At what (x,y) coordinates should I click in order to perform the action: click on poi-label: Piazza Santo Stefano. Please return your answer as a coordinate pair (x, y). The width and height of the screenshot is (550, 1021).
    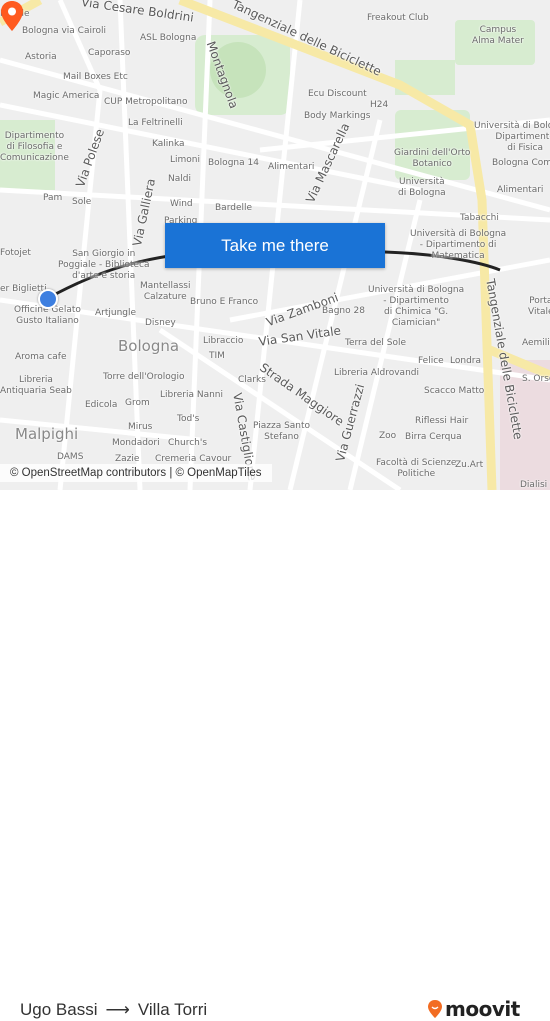
    Looking at the image, I should click on (282, 431).